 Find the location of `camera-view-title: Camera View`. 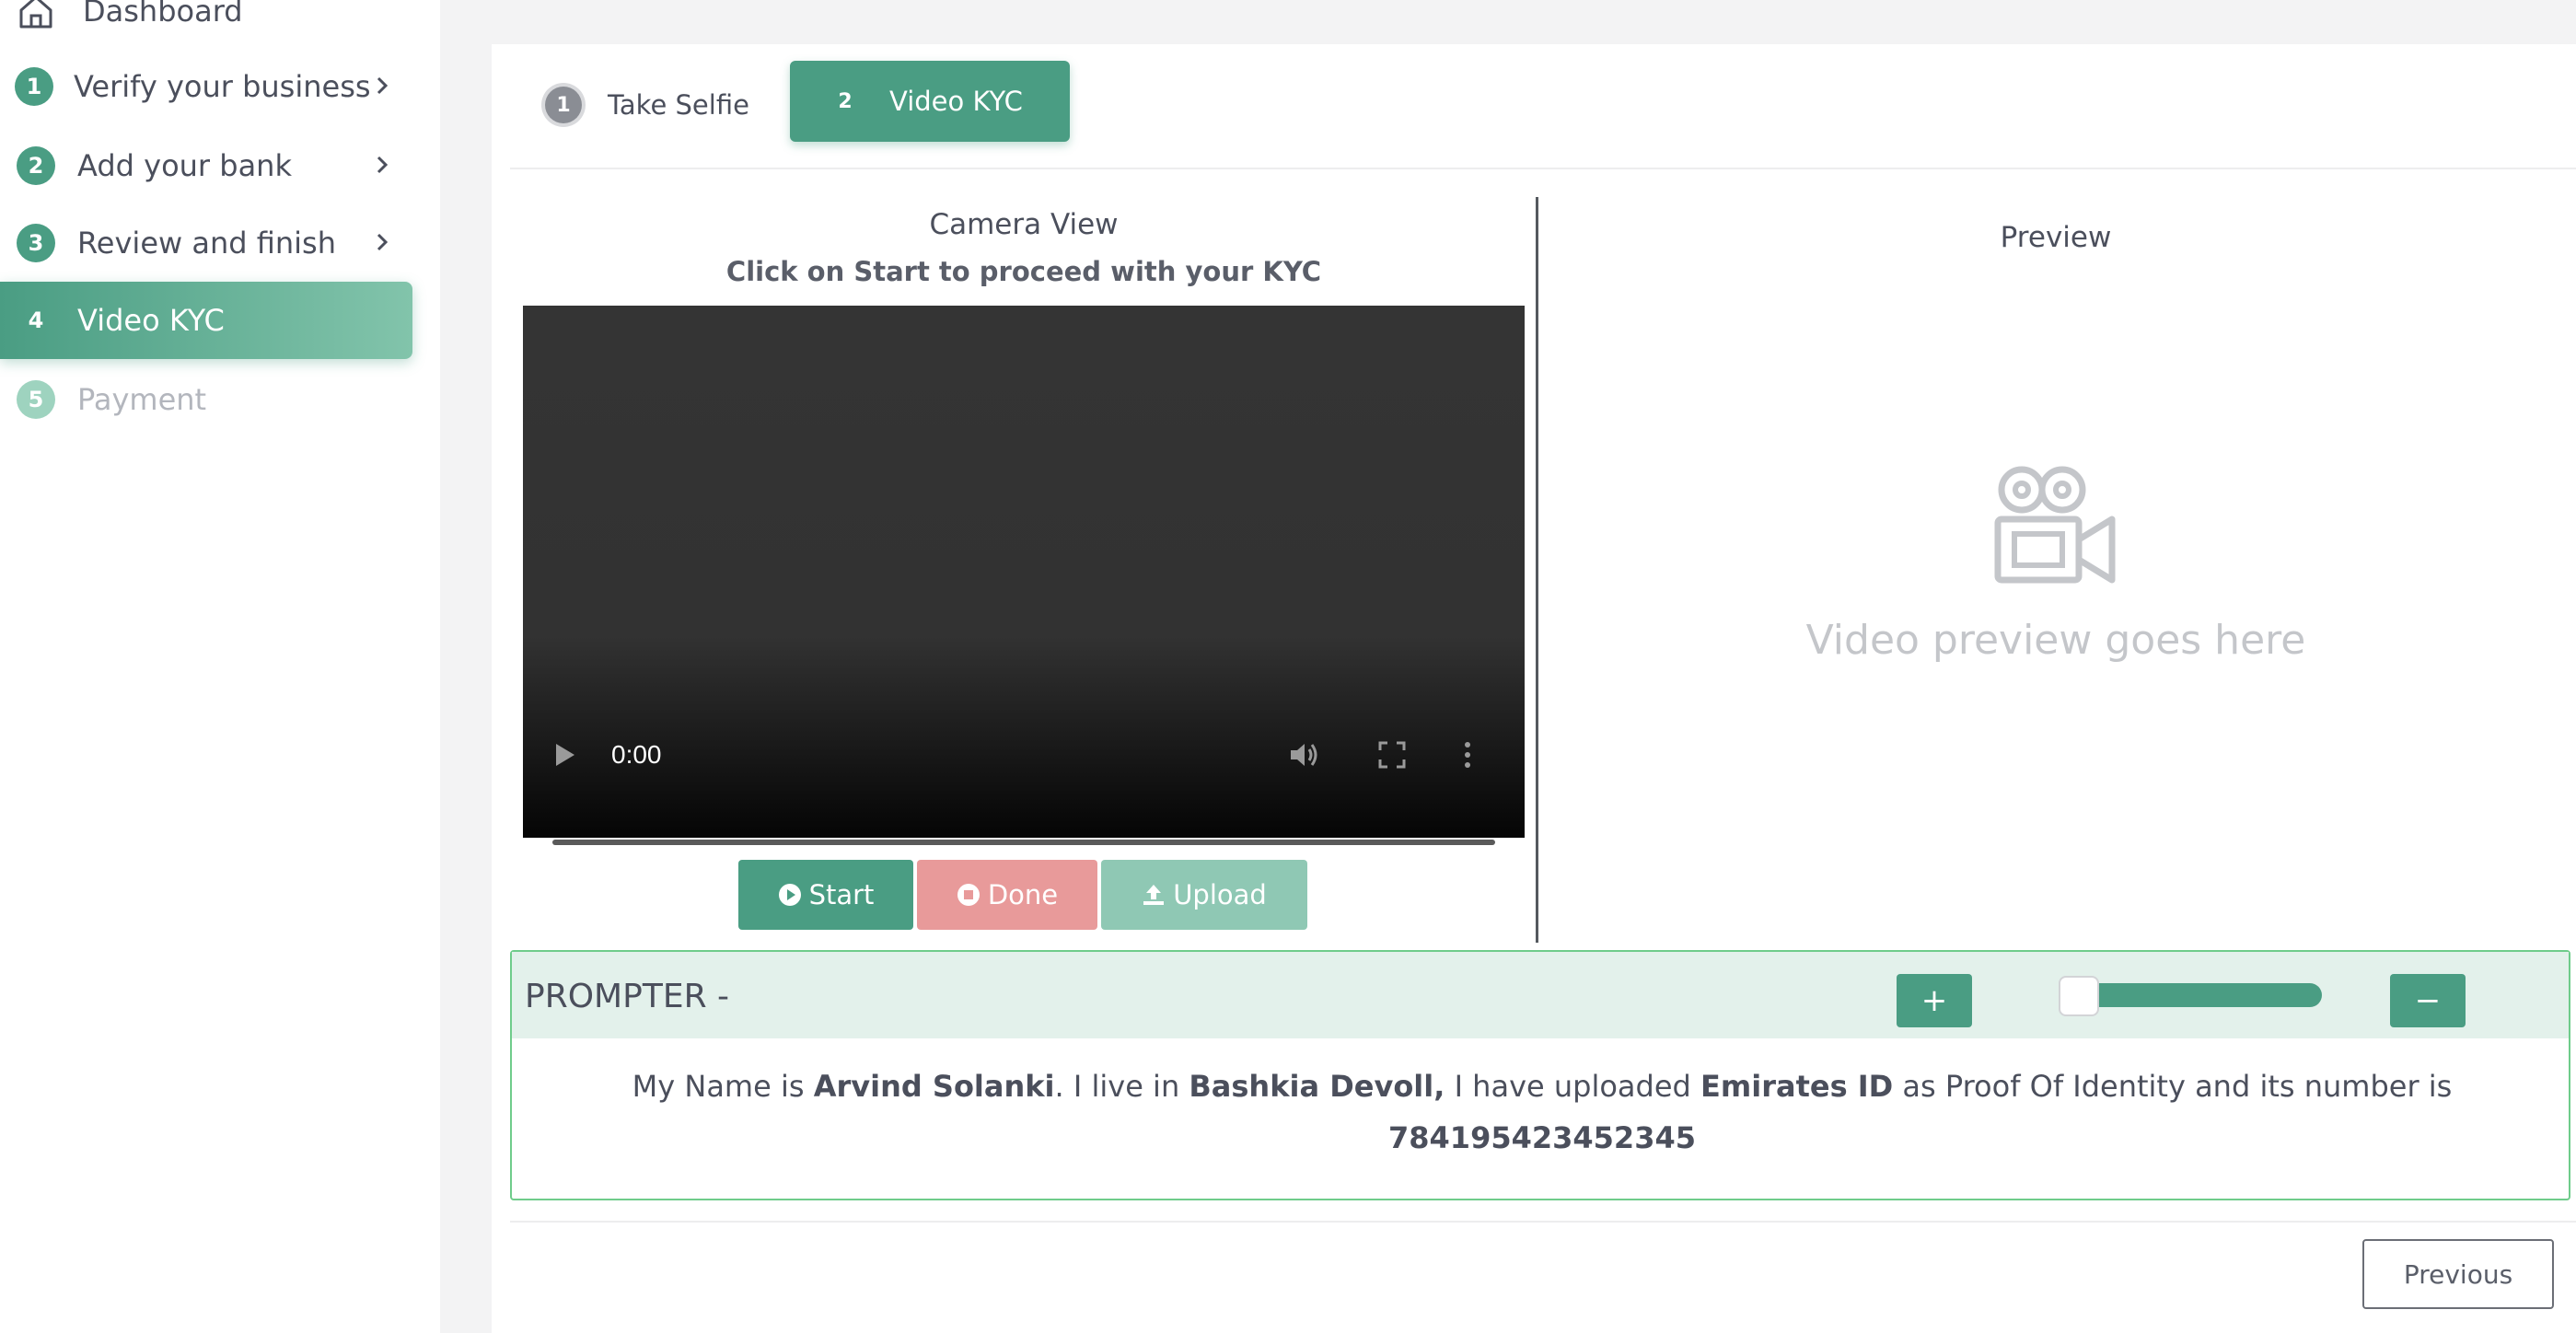

camera-view-title: Camera View is located at coordinates (1024, 224).